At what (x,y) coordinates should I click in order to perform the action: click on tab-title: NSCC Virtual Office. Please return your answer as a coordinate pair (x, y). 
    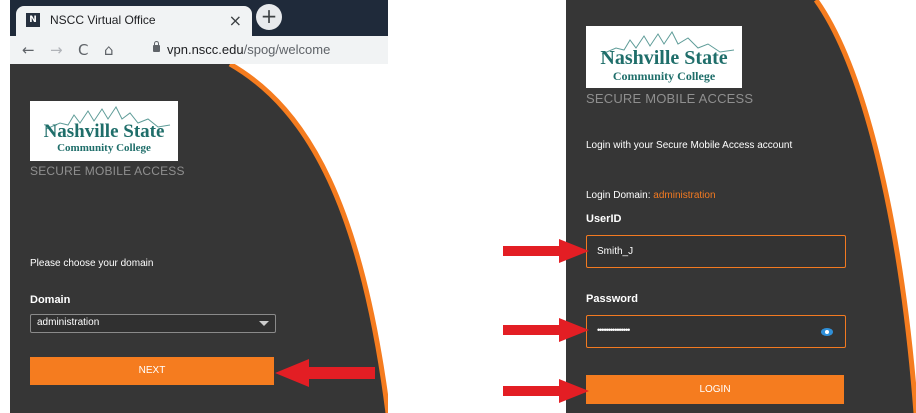
    Looking at the image, I should click on (103, 20).